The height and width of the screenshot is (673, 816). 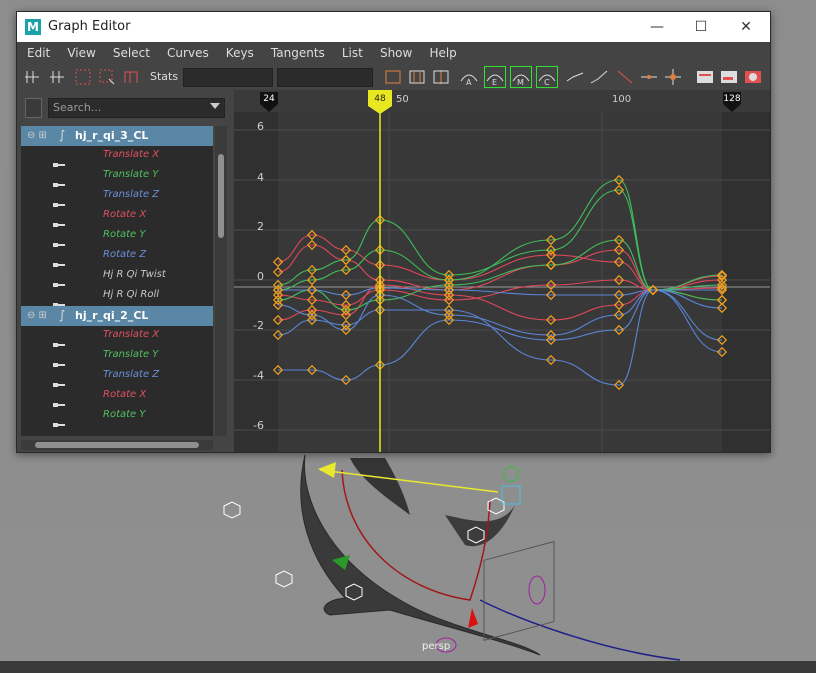 What do you see at coordinates (131, 374) in the screenshot?
I see `attribute-label: Translate Z` at bounding box center [131, 374].